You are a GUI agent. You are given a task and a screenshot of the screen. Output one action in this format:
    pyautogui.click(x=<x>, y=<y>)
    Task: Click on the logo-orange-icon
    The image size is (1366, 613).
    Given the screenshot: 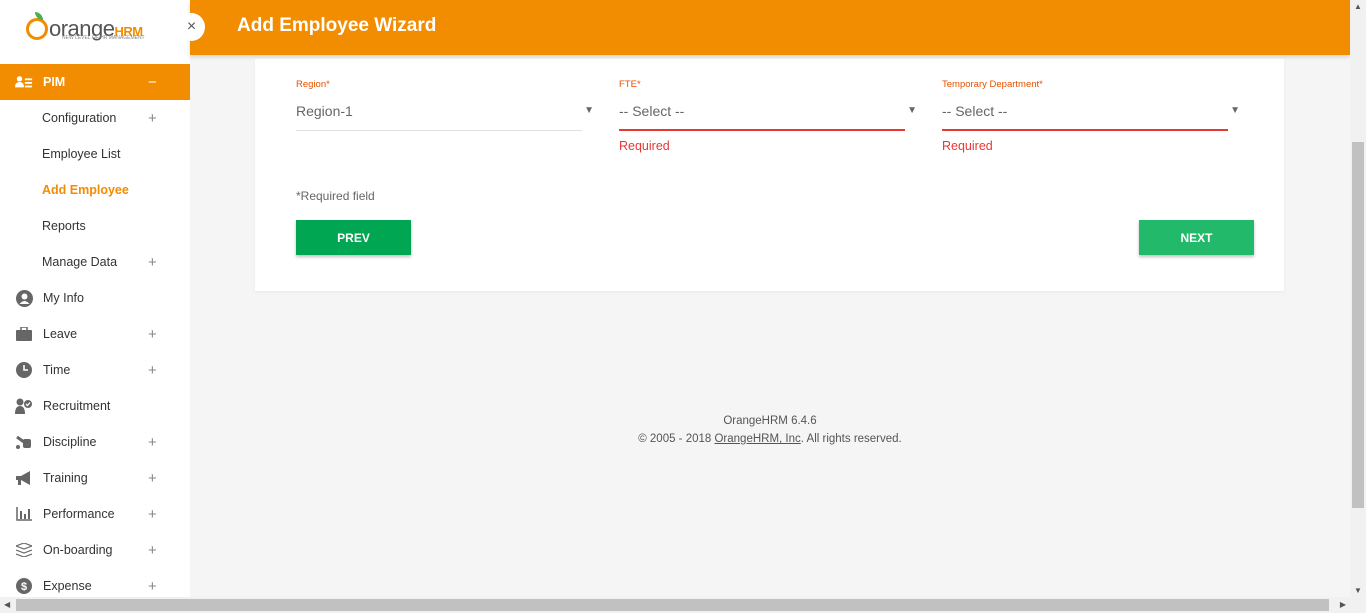 What is the action you would take?
    pyautogui.click(x=37, y=26)
    